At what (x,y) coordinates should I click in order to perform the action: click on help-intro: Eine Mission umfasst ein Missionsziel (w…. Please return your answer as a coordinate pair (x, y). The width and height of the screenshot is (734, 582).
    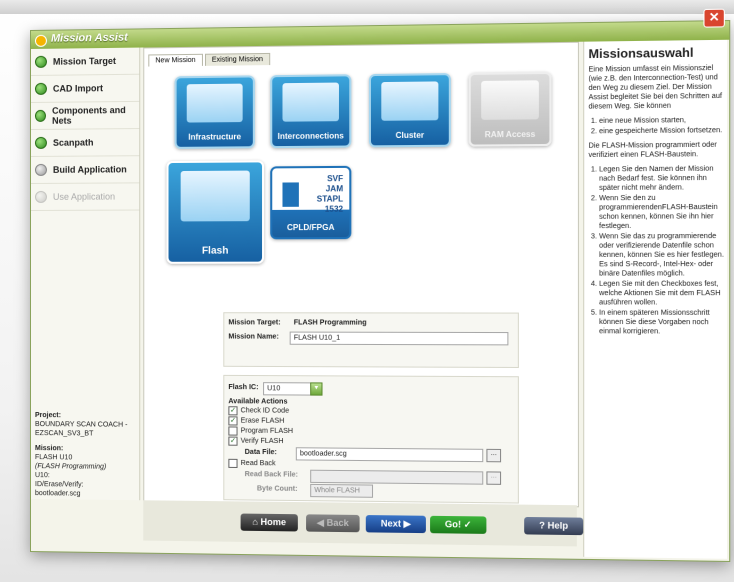
    Looking at the image, I should click on (655, 87).